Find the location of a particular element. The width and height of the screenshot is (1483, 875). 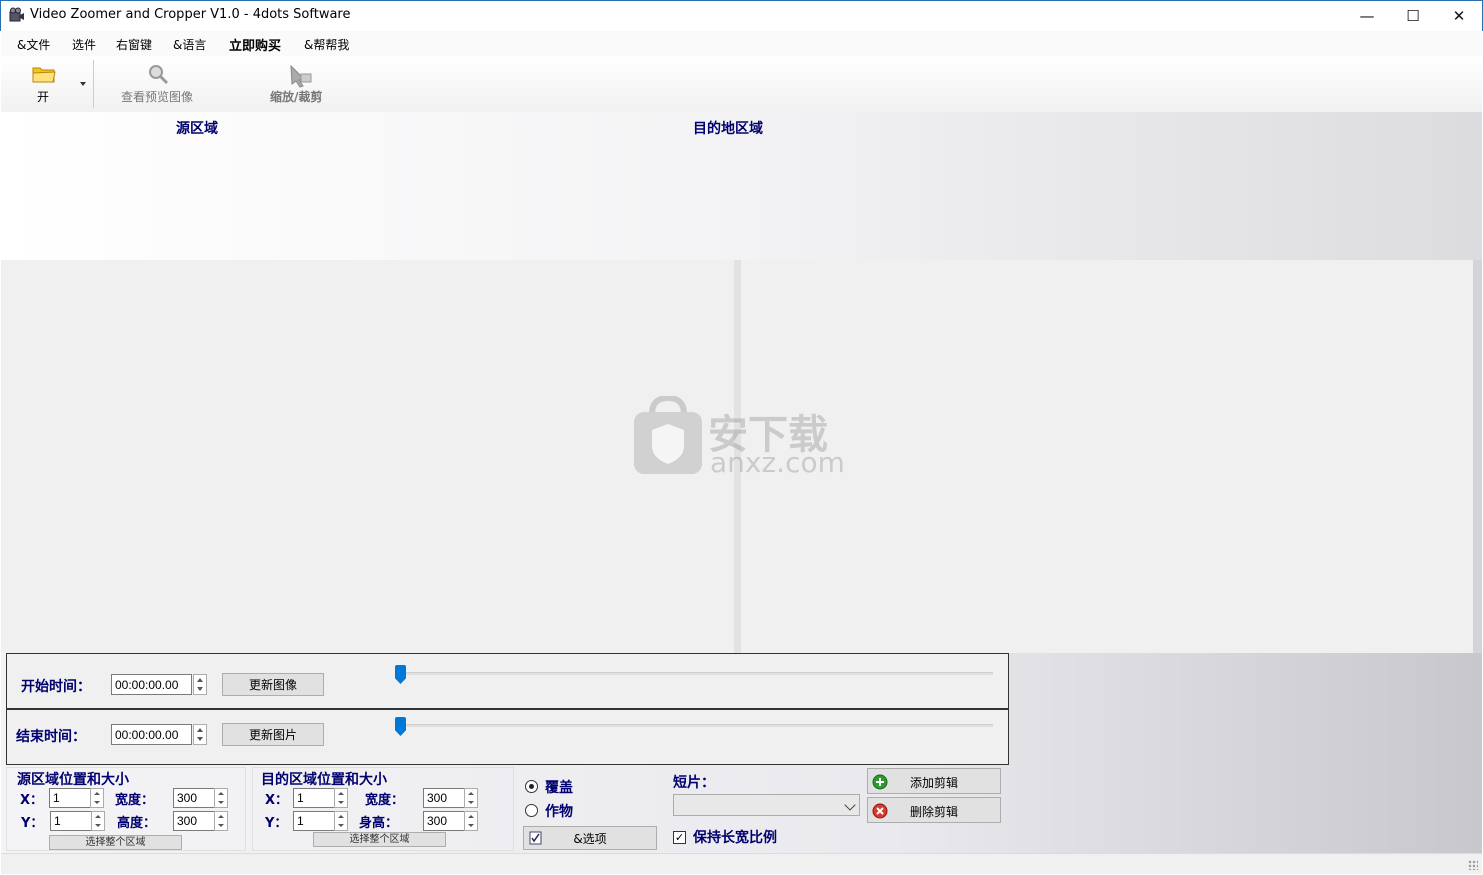

clips-label: 短片： is located at coordinates (694, 783).